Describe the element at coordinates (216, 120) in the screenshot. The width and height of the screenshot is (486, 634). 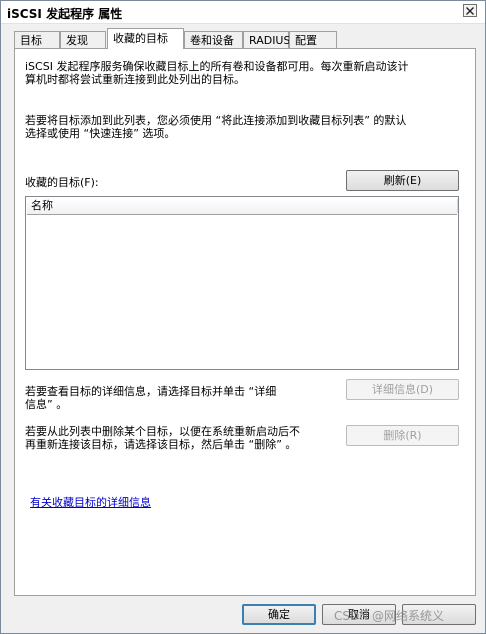
I see `add-instructions-line1: 若要将目标添加到此列表，您必须使用 “将此连接添加到收藏目标列表” 的默认` at that location.